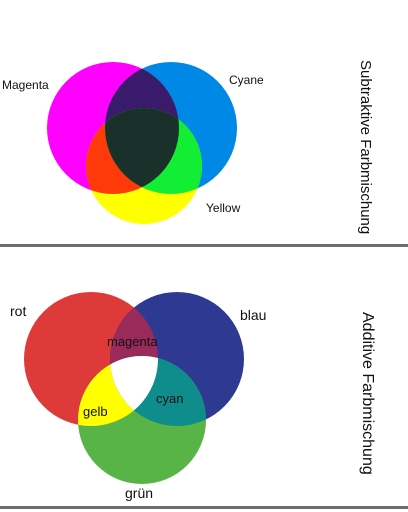 This screenshot has height=512, width=408. Describe the element at coordinates (132, 341) in the screenshot. I see `magenta-label: magenta` at that location.